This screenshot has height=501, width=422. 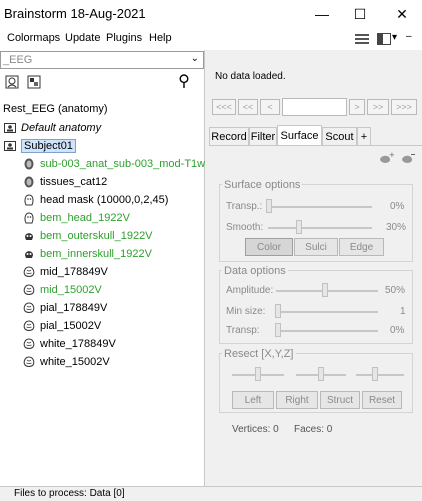 I want to click on chevron-down-icon: ⌄, so click(x=194, y=58).